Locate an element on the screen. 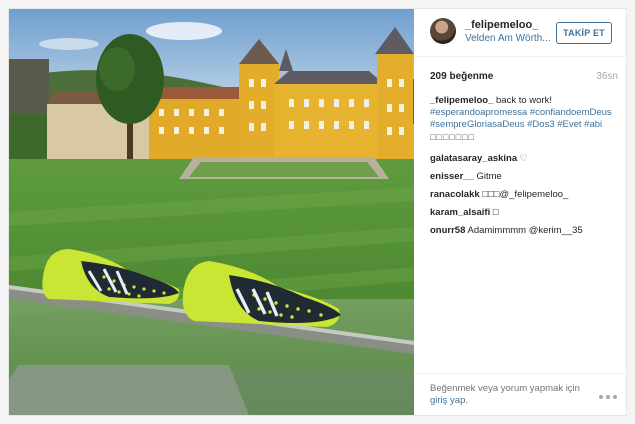  avatar is located at coordinates (443, 31).